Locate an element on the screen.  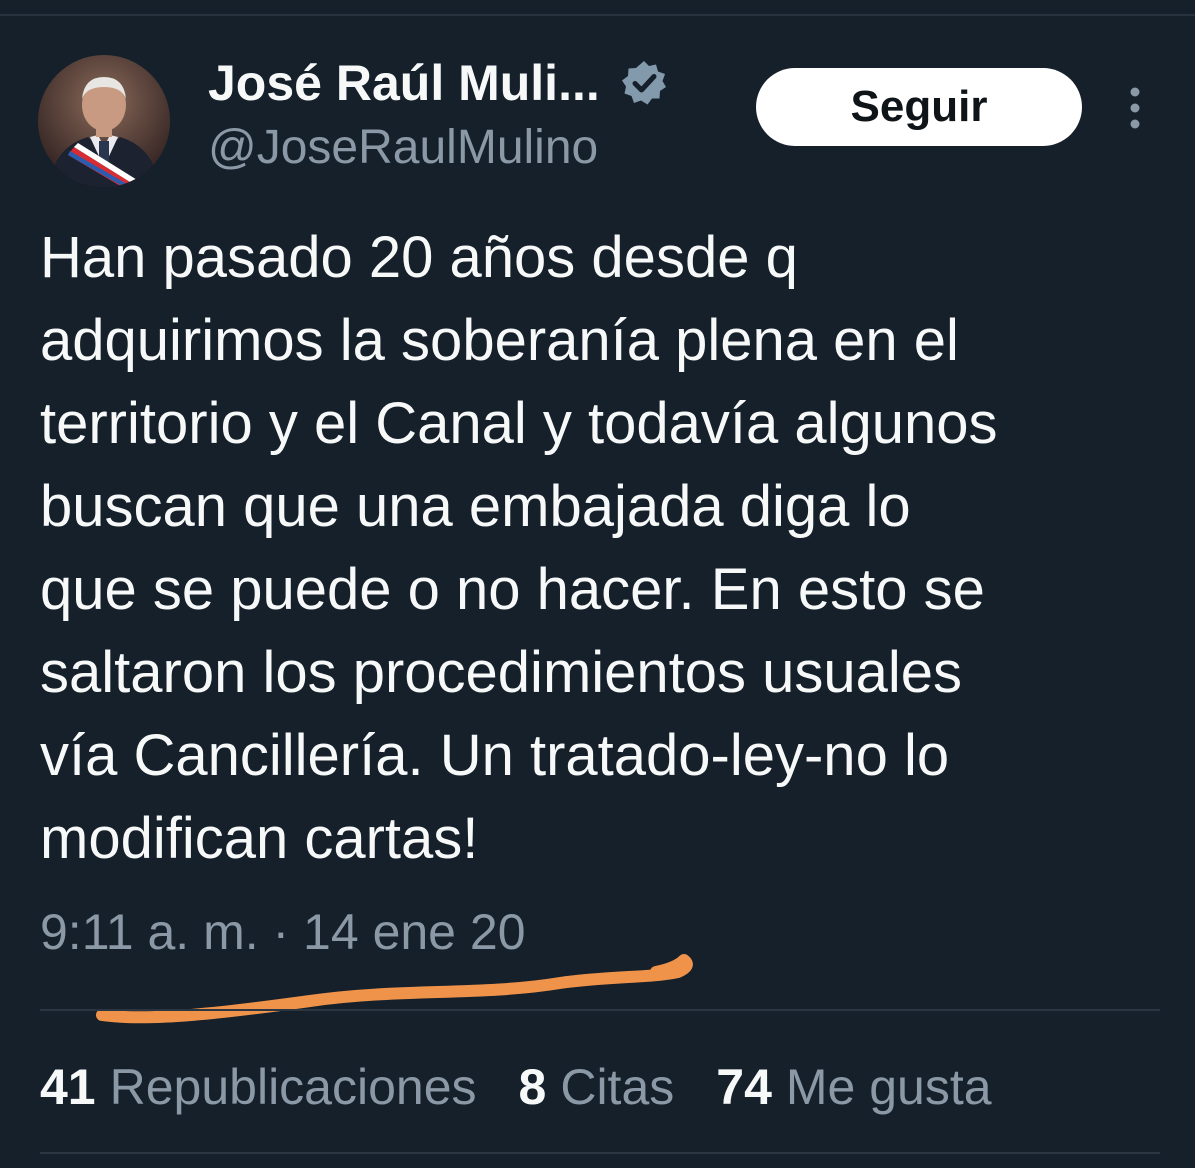
likes-label: Me gusta is located at coordinates (888, 1087).